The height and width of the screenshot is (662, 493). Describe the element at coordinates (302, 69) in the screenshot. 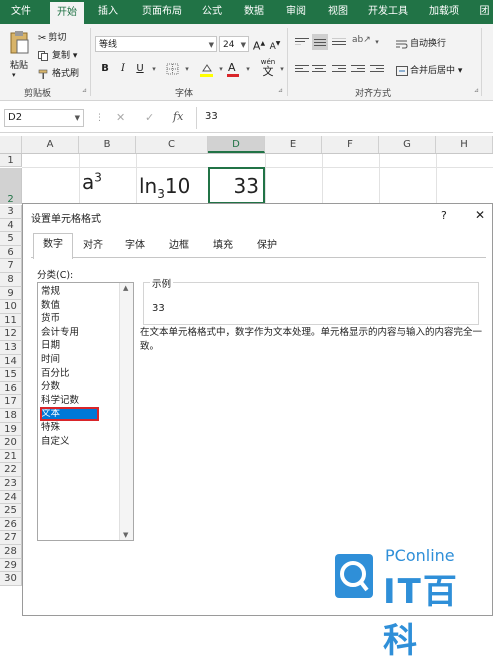

I see `align-left-icon` at that location.